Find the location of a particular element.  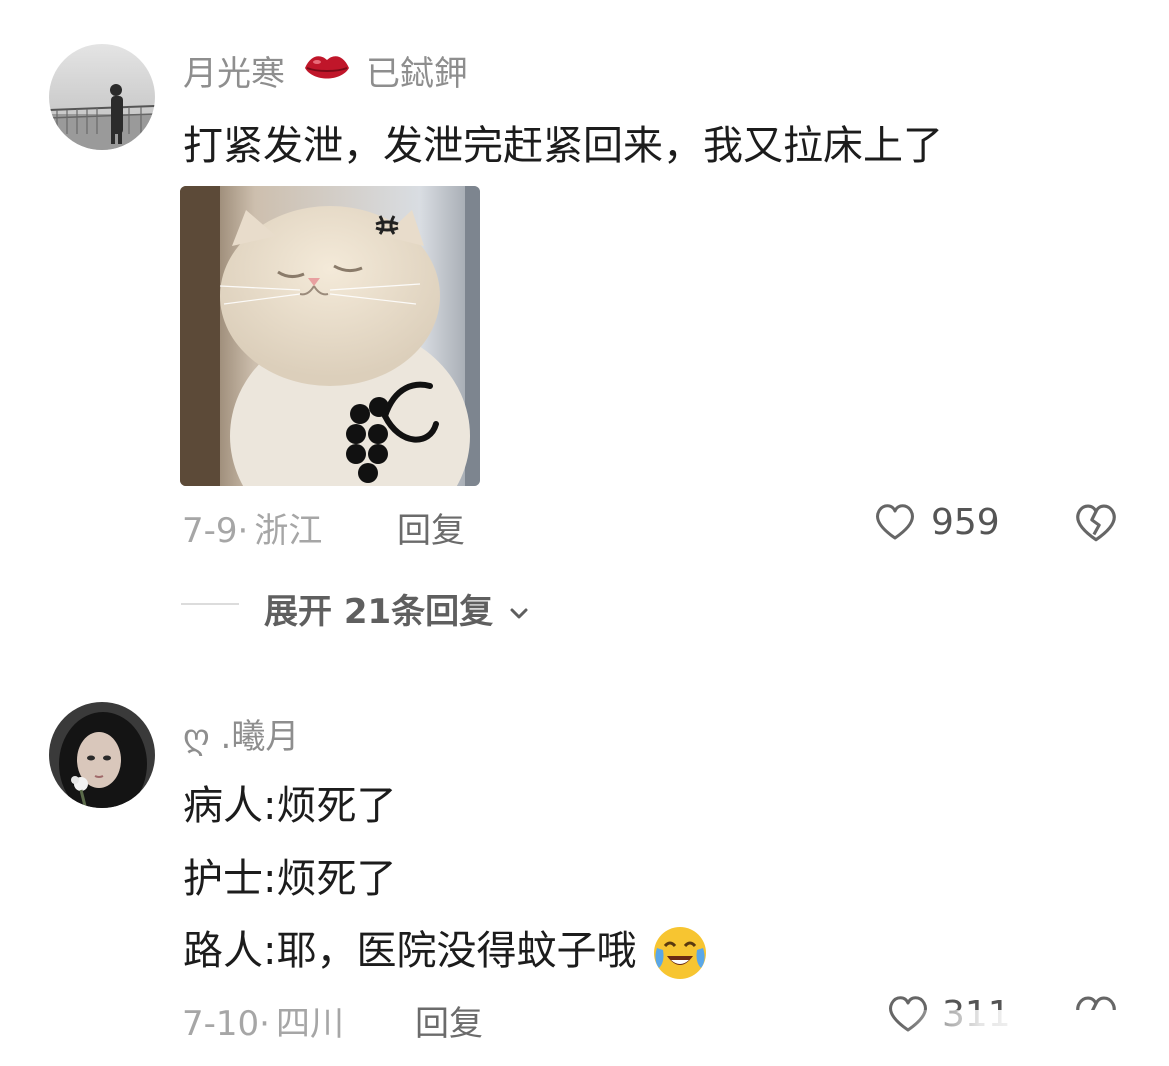

location-text: 浙江 is located at coordinates (288, 531).